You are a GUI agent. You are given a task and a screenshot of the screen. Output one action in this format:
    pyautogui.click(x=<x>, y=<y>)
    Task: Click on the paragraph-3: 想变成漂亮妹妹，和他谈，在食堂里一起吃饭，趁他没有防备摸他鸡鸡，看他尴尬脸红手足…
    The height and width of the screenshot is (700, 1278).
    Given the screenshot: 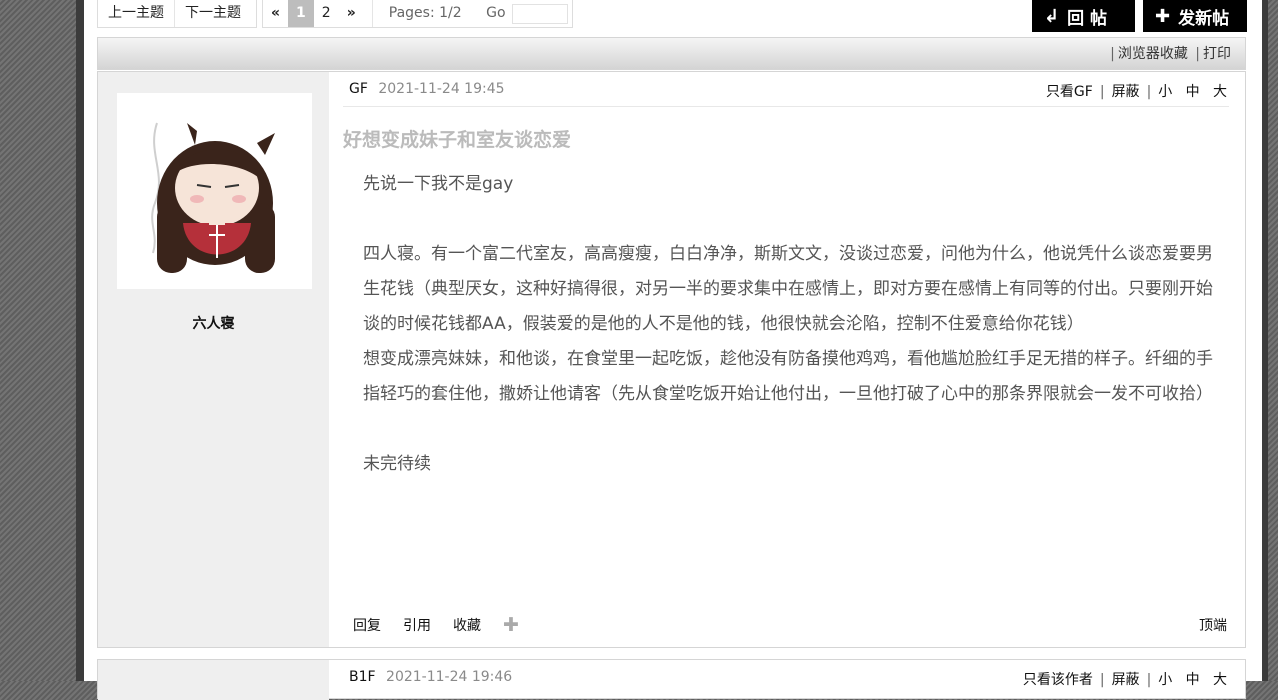 What is the action you would take?
    pyautogui.click(x=788, y=376)
    